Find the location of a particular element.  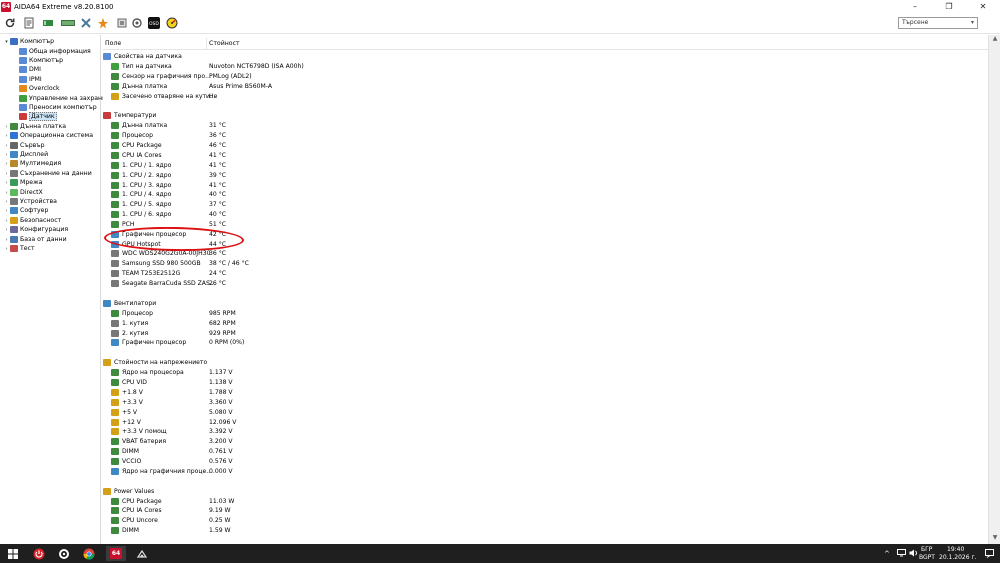

table-row: 1. CPU / 1. ядро 41 °C is located at coordinates (303, 166).